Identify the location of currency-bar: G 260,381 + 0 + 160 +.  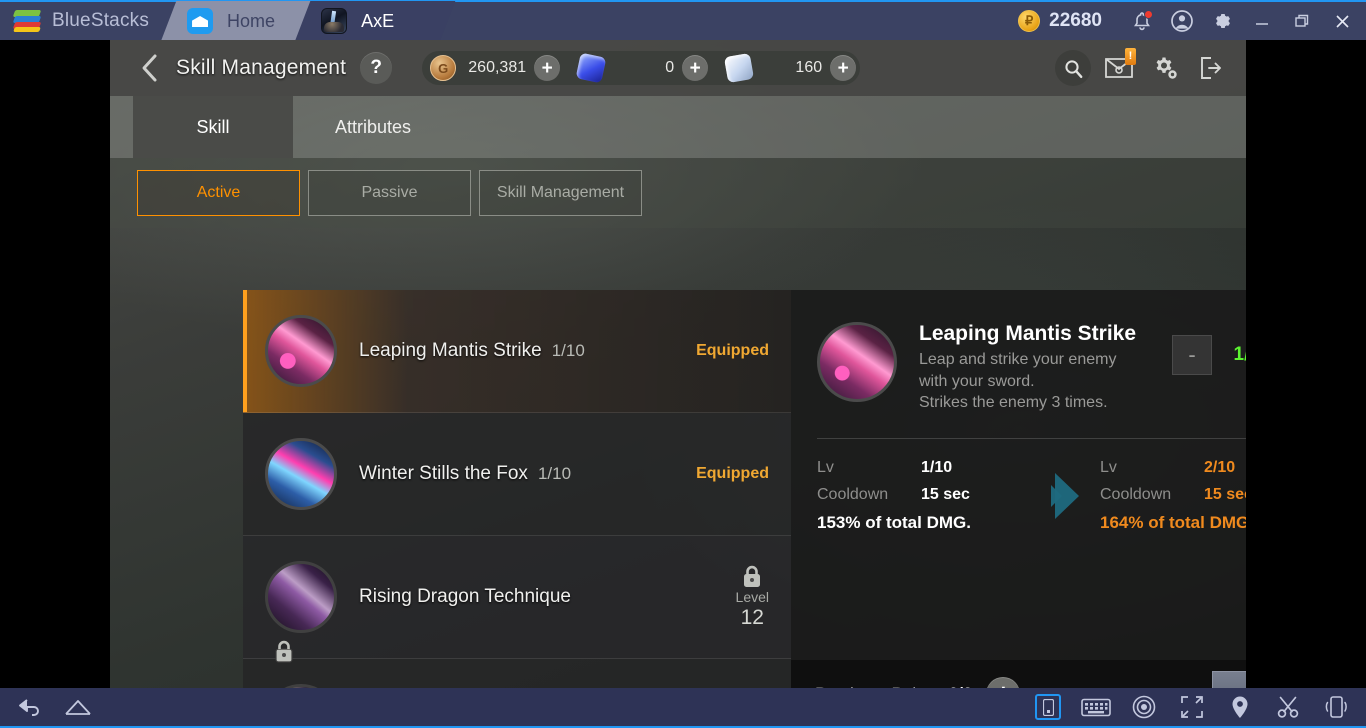
(641, 68).